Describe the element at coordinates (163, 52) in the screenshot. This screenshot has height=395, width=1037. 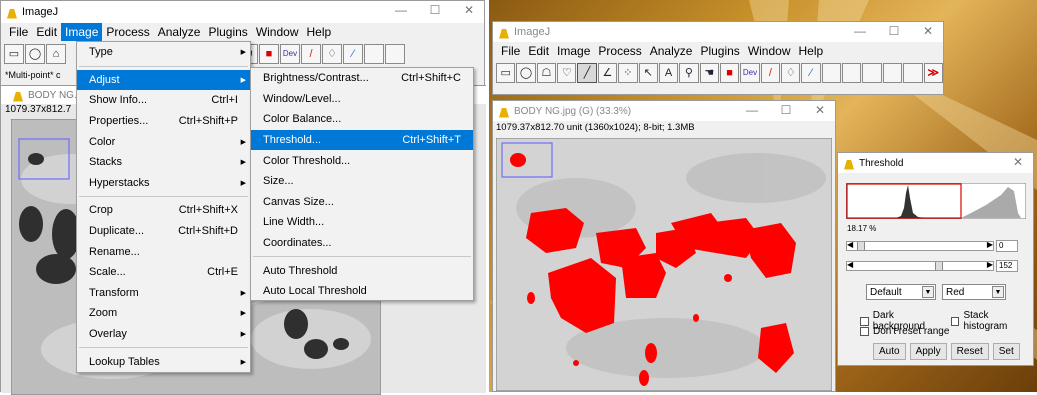
I see `image-menu-item-type: Type ▶` at that location.